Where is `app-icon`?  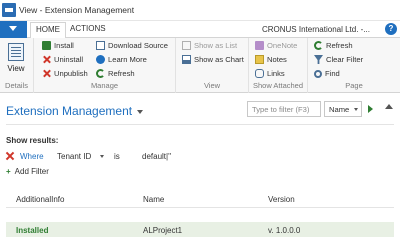
app-icon is located at coordinates (9, 10).